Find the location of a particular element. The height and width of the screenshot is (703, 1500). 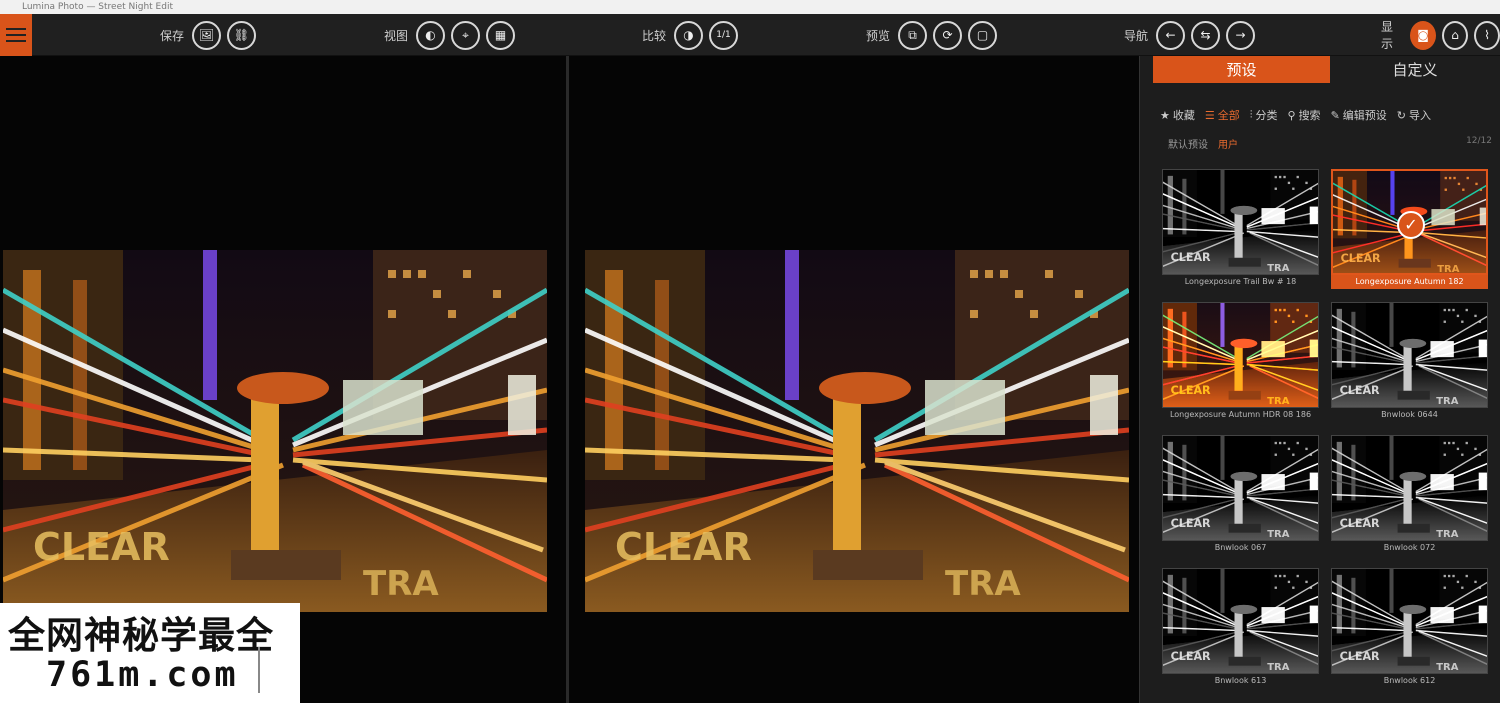

hamburger-menu-button is located at coordinates (16, 35).